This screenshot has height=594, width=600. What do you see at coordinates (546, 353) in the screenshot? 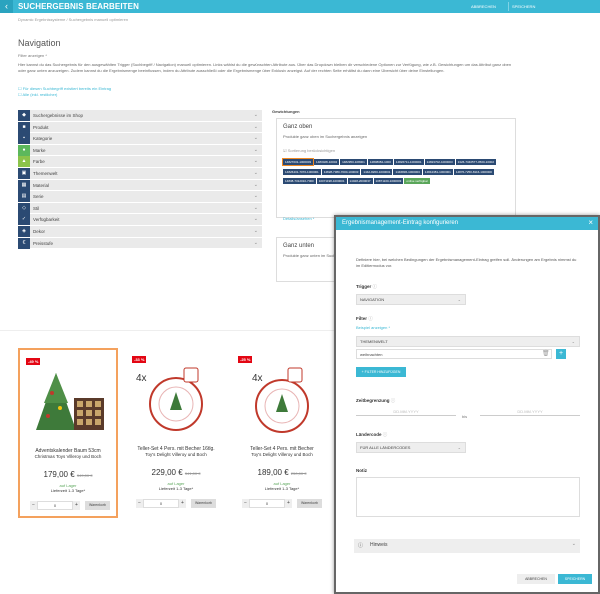
I see `trash-icon: 🗑` at bounding box center [546, 353].